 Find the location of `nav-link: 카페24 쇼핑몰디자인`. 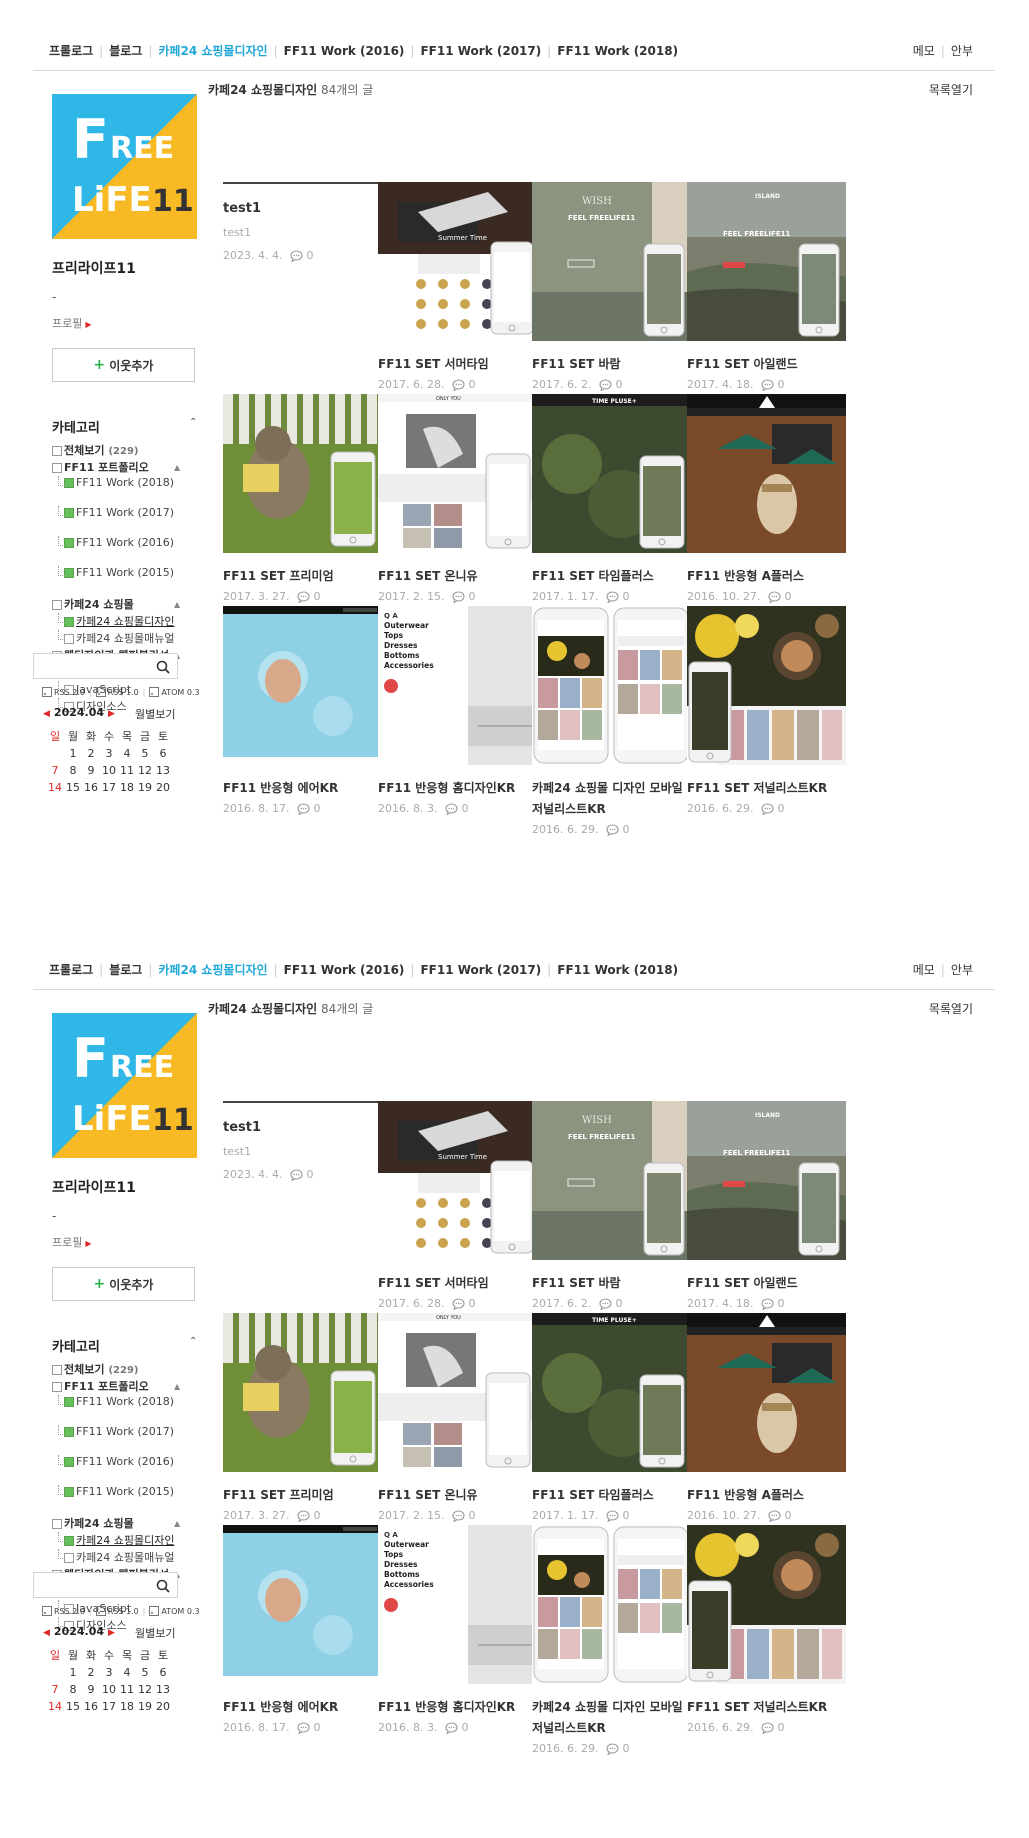

nav-link: 카페24 쇼핑몰디자인 is located at coordinates (212, 969).